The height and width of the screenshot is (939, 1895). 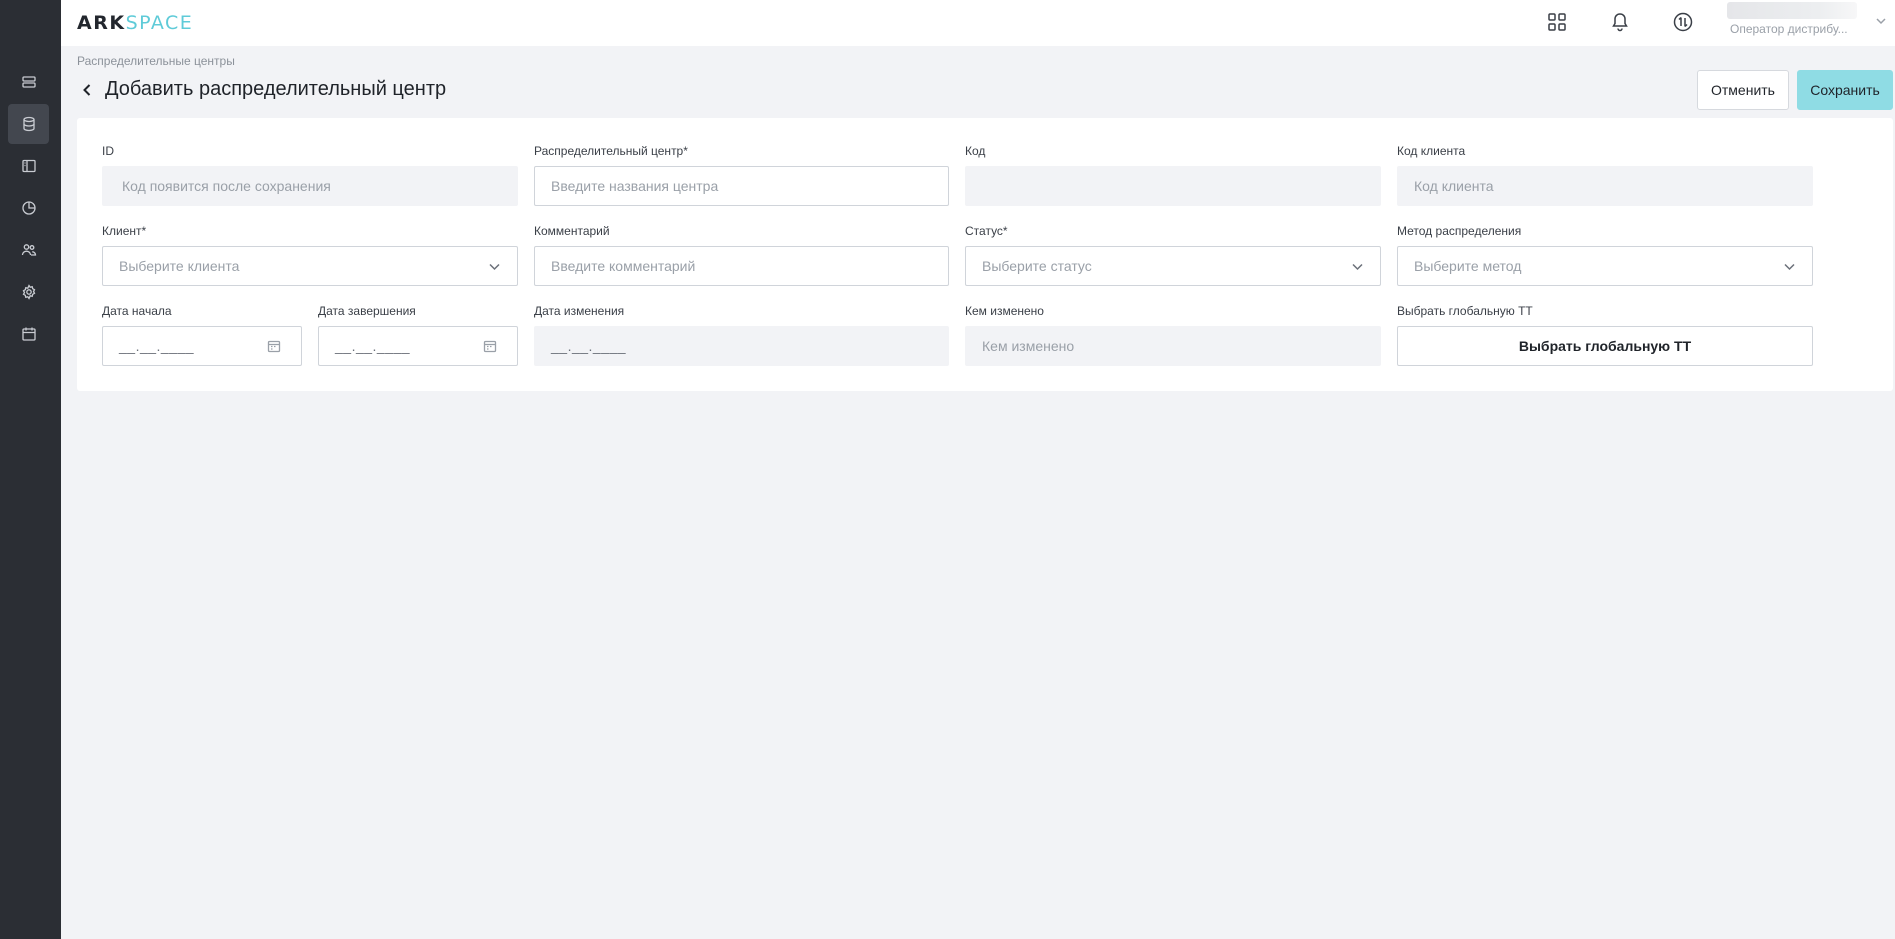 What do you see at coordinates (276, 89) in the screenshot?
I see `page-title: Добавить распределительный центр` at bounding box center [276, 89].